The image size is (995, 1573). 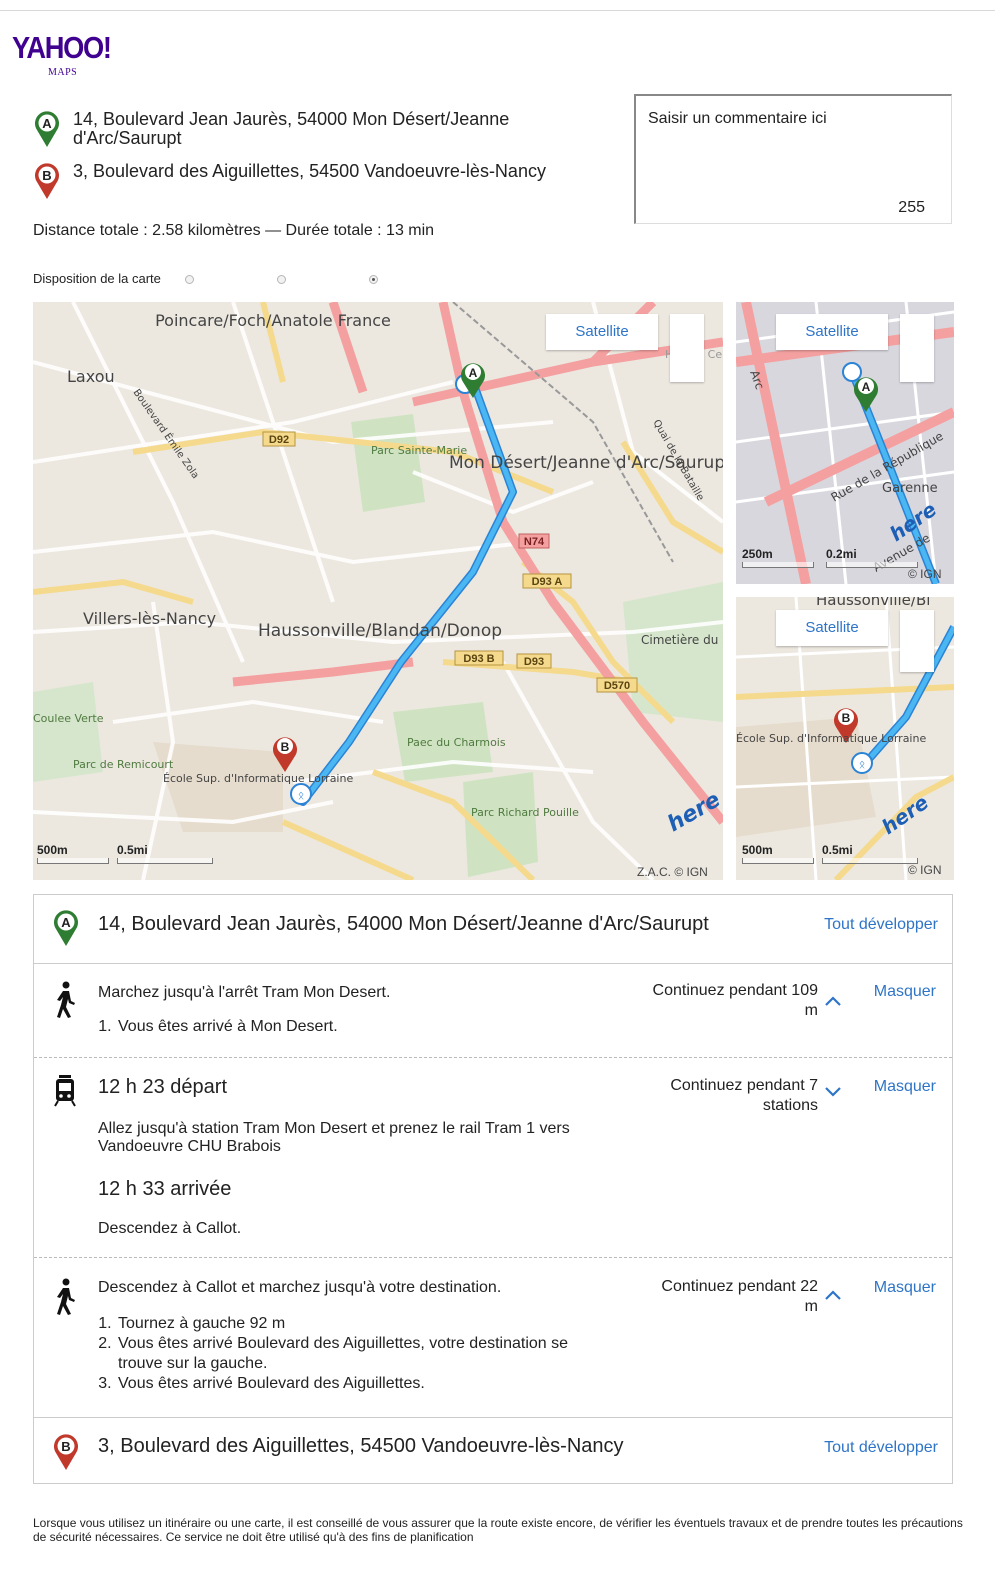 I want to click on shield-d92: D92, so click(x=279, y=440).